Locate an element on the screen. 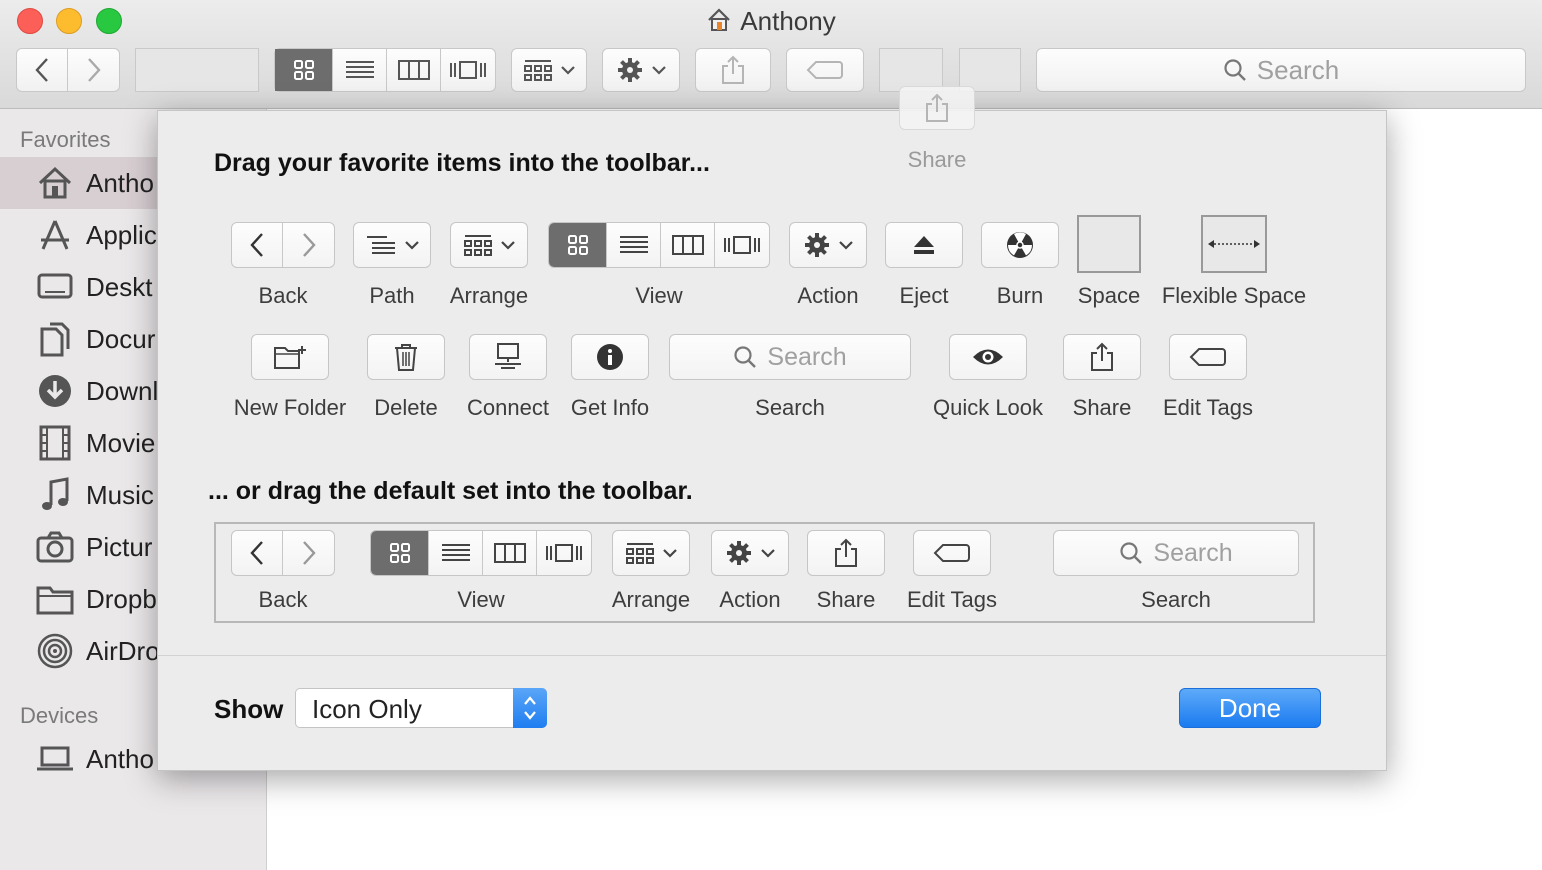  window-title-text: Anthony is located at coordinates (788, 21).